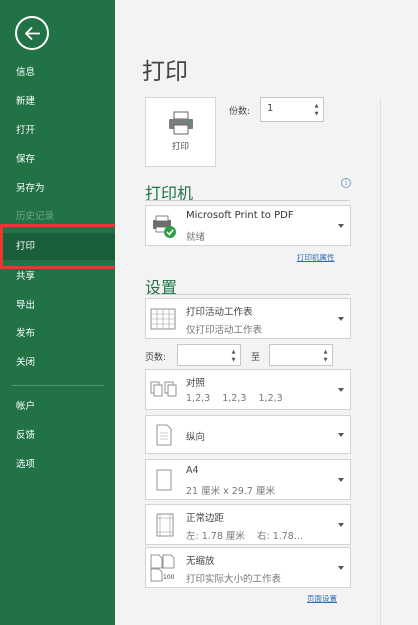 The width and height of the screenshot is (418, 625). What do you see at coordinates (325, 356) in the screenshot?
I see `pages-to-stepper: ▲ ▼` at bounding box center [325, 356].